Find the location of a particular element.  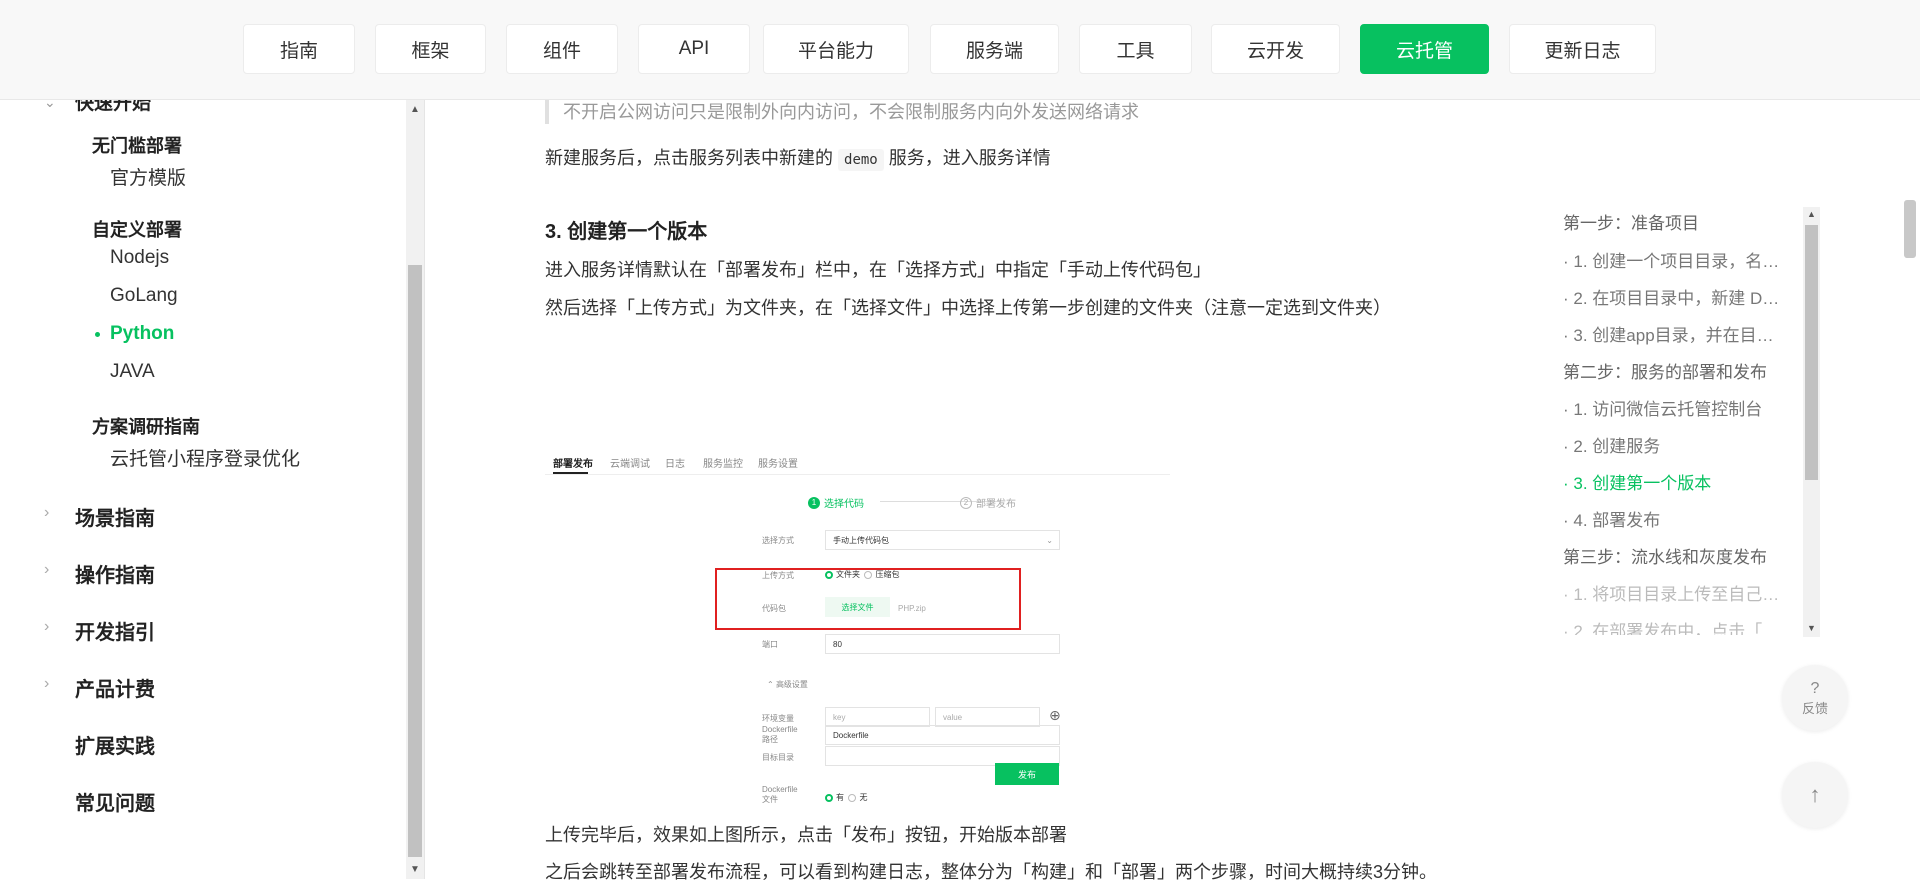

question-icon: ? is located at coordinates (1815, 688).